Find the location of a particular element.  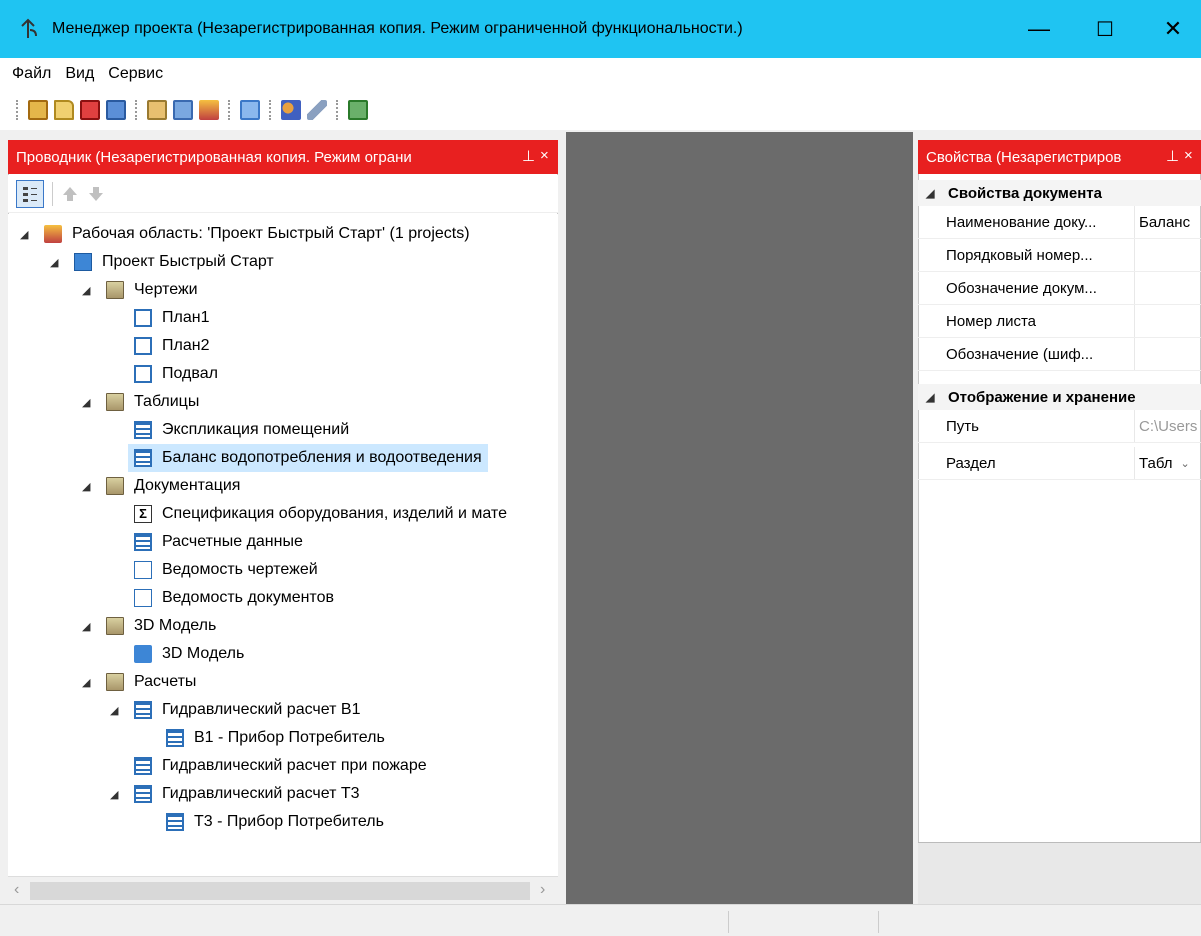

status-separator is located at coordinates (728, 922).